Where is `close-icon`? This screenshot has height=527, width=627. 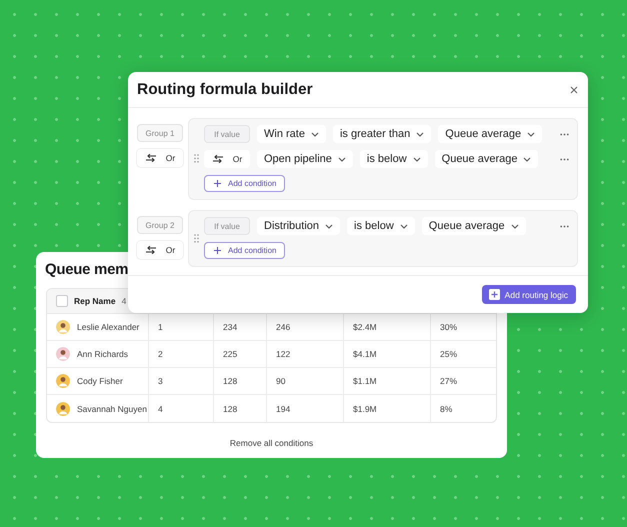
close-icon is located at coordinates (574, 90).